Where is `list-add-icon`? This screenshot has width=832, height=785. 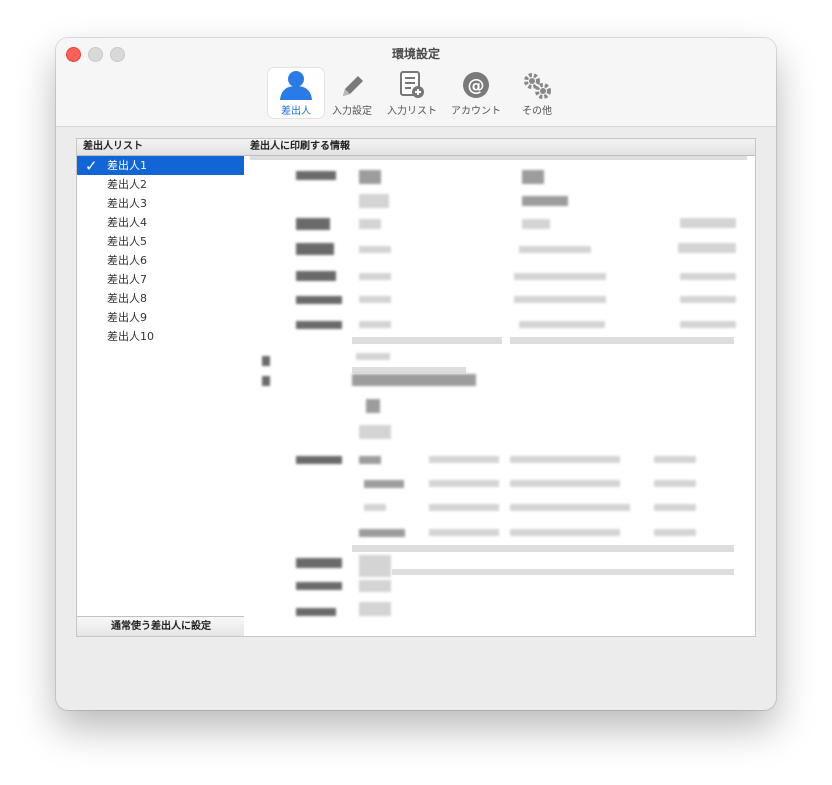
list-add-icon is located at coordinates (412, 84).